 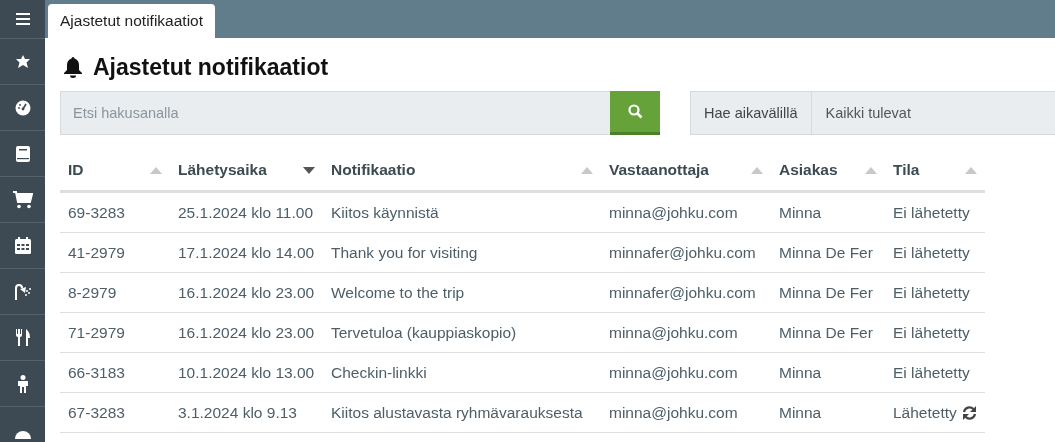 I want to click on table-cell: 67-3283, so click(x=96, y=412).